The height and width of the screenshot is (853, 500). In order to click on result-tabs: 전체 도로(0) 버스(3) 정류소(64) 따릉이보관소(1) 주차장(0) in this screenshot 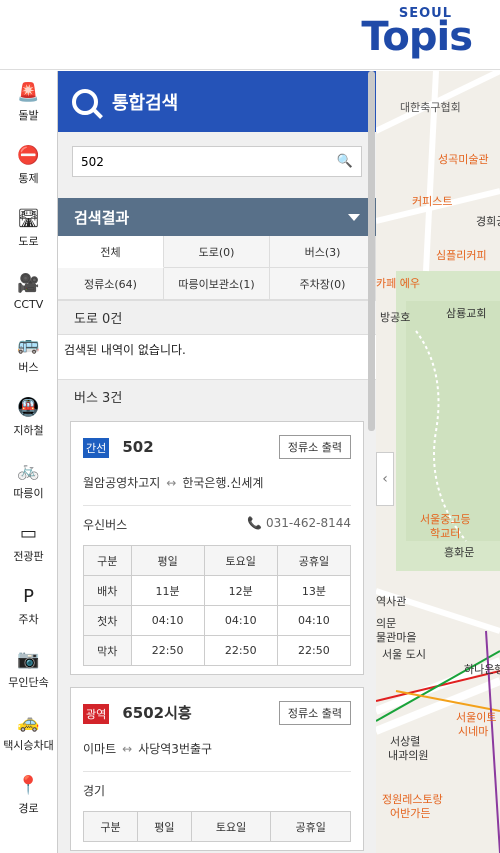, I will do `click(217, 268)`.